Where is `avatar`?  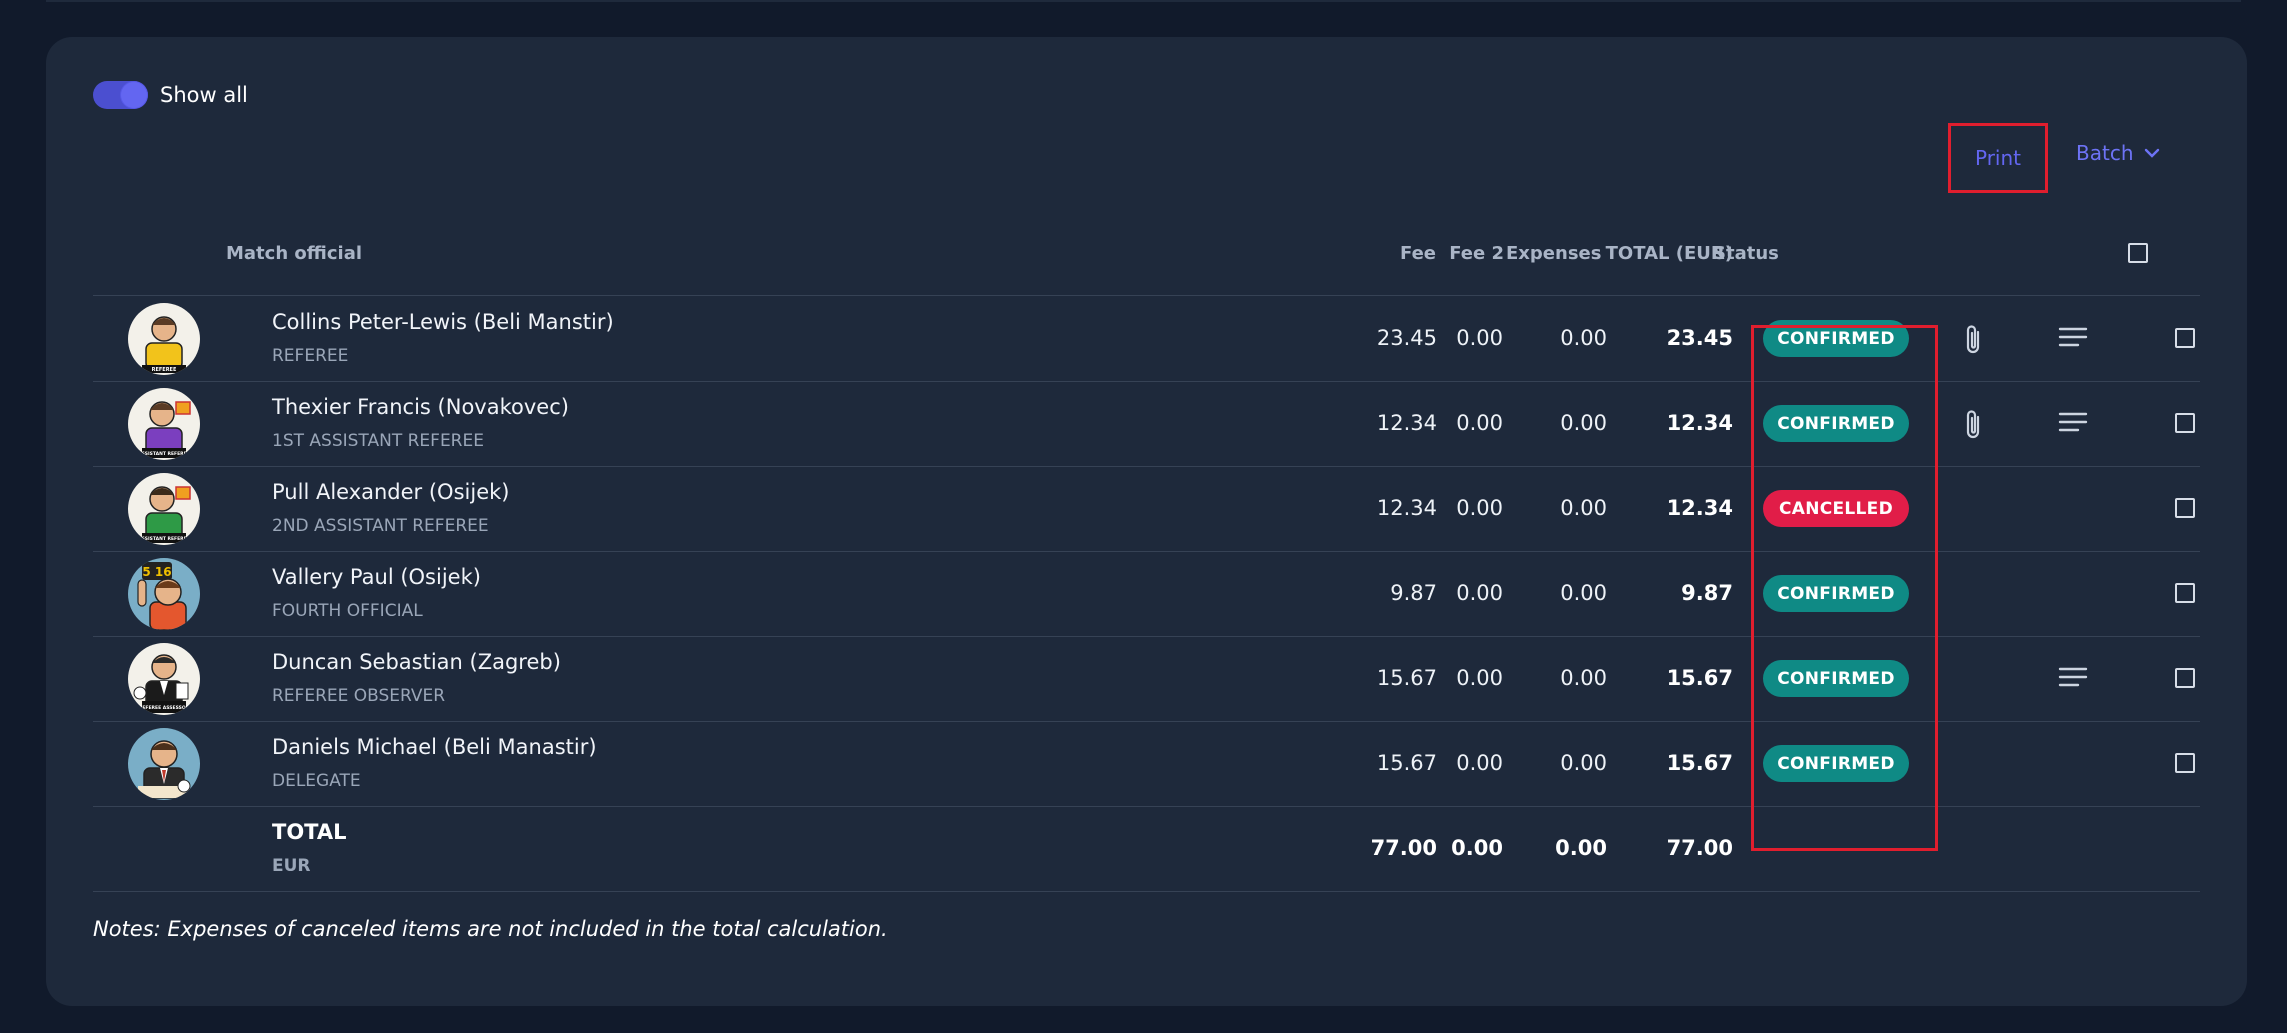 avatar is located at coordinates (164, 764).